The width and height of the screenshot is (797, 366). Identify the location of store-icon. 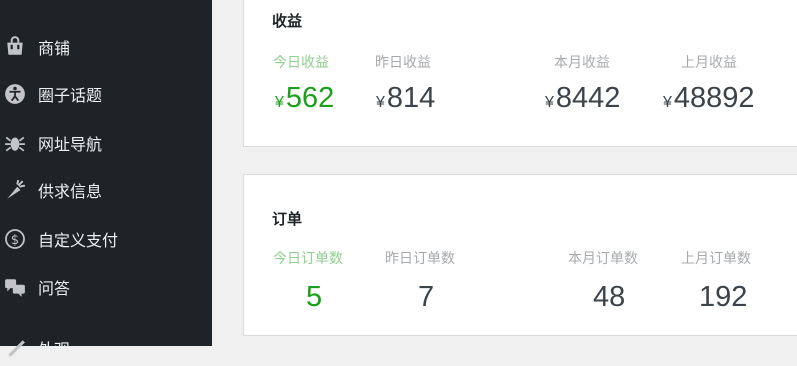
(15, 47).